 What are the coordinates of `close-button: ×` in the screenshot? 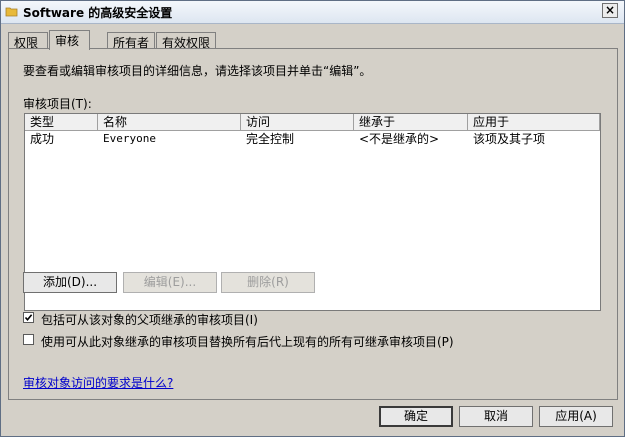 It's located at (610, 10).